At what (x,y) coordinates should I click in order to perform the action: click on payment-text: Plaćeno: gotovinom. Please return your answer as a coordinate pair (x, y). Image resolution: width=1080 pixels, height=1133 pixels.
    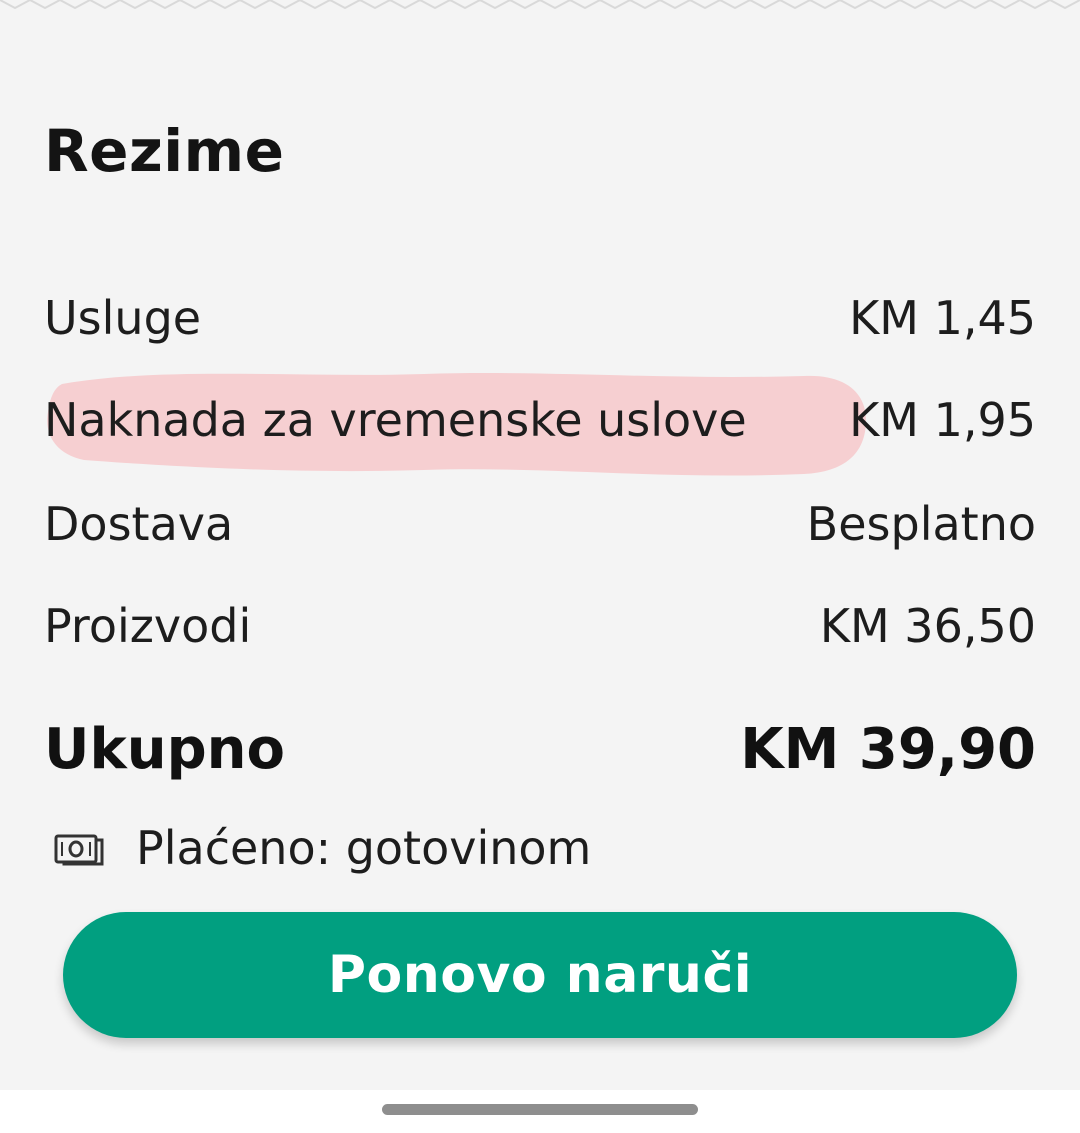
    Looking at the image, I should click on (364, 848).